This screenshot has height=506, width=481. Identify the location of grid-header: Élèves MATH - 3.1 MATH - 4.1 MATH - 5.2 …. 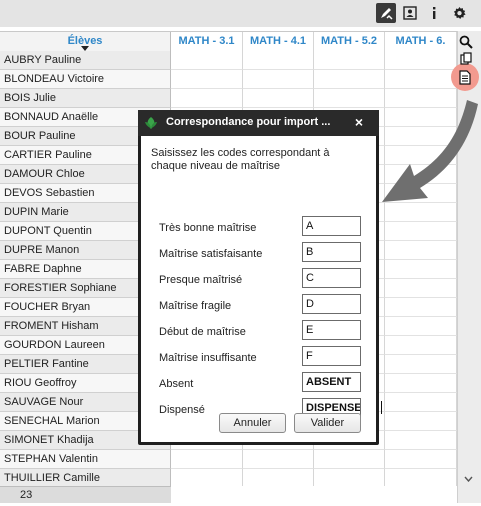
(228, 41).